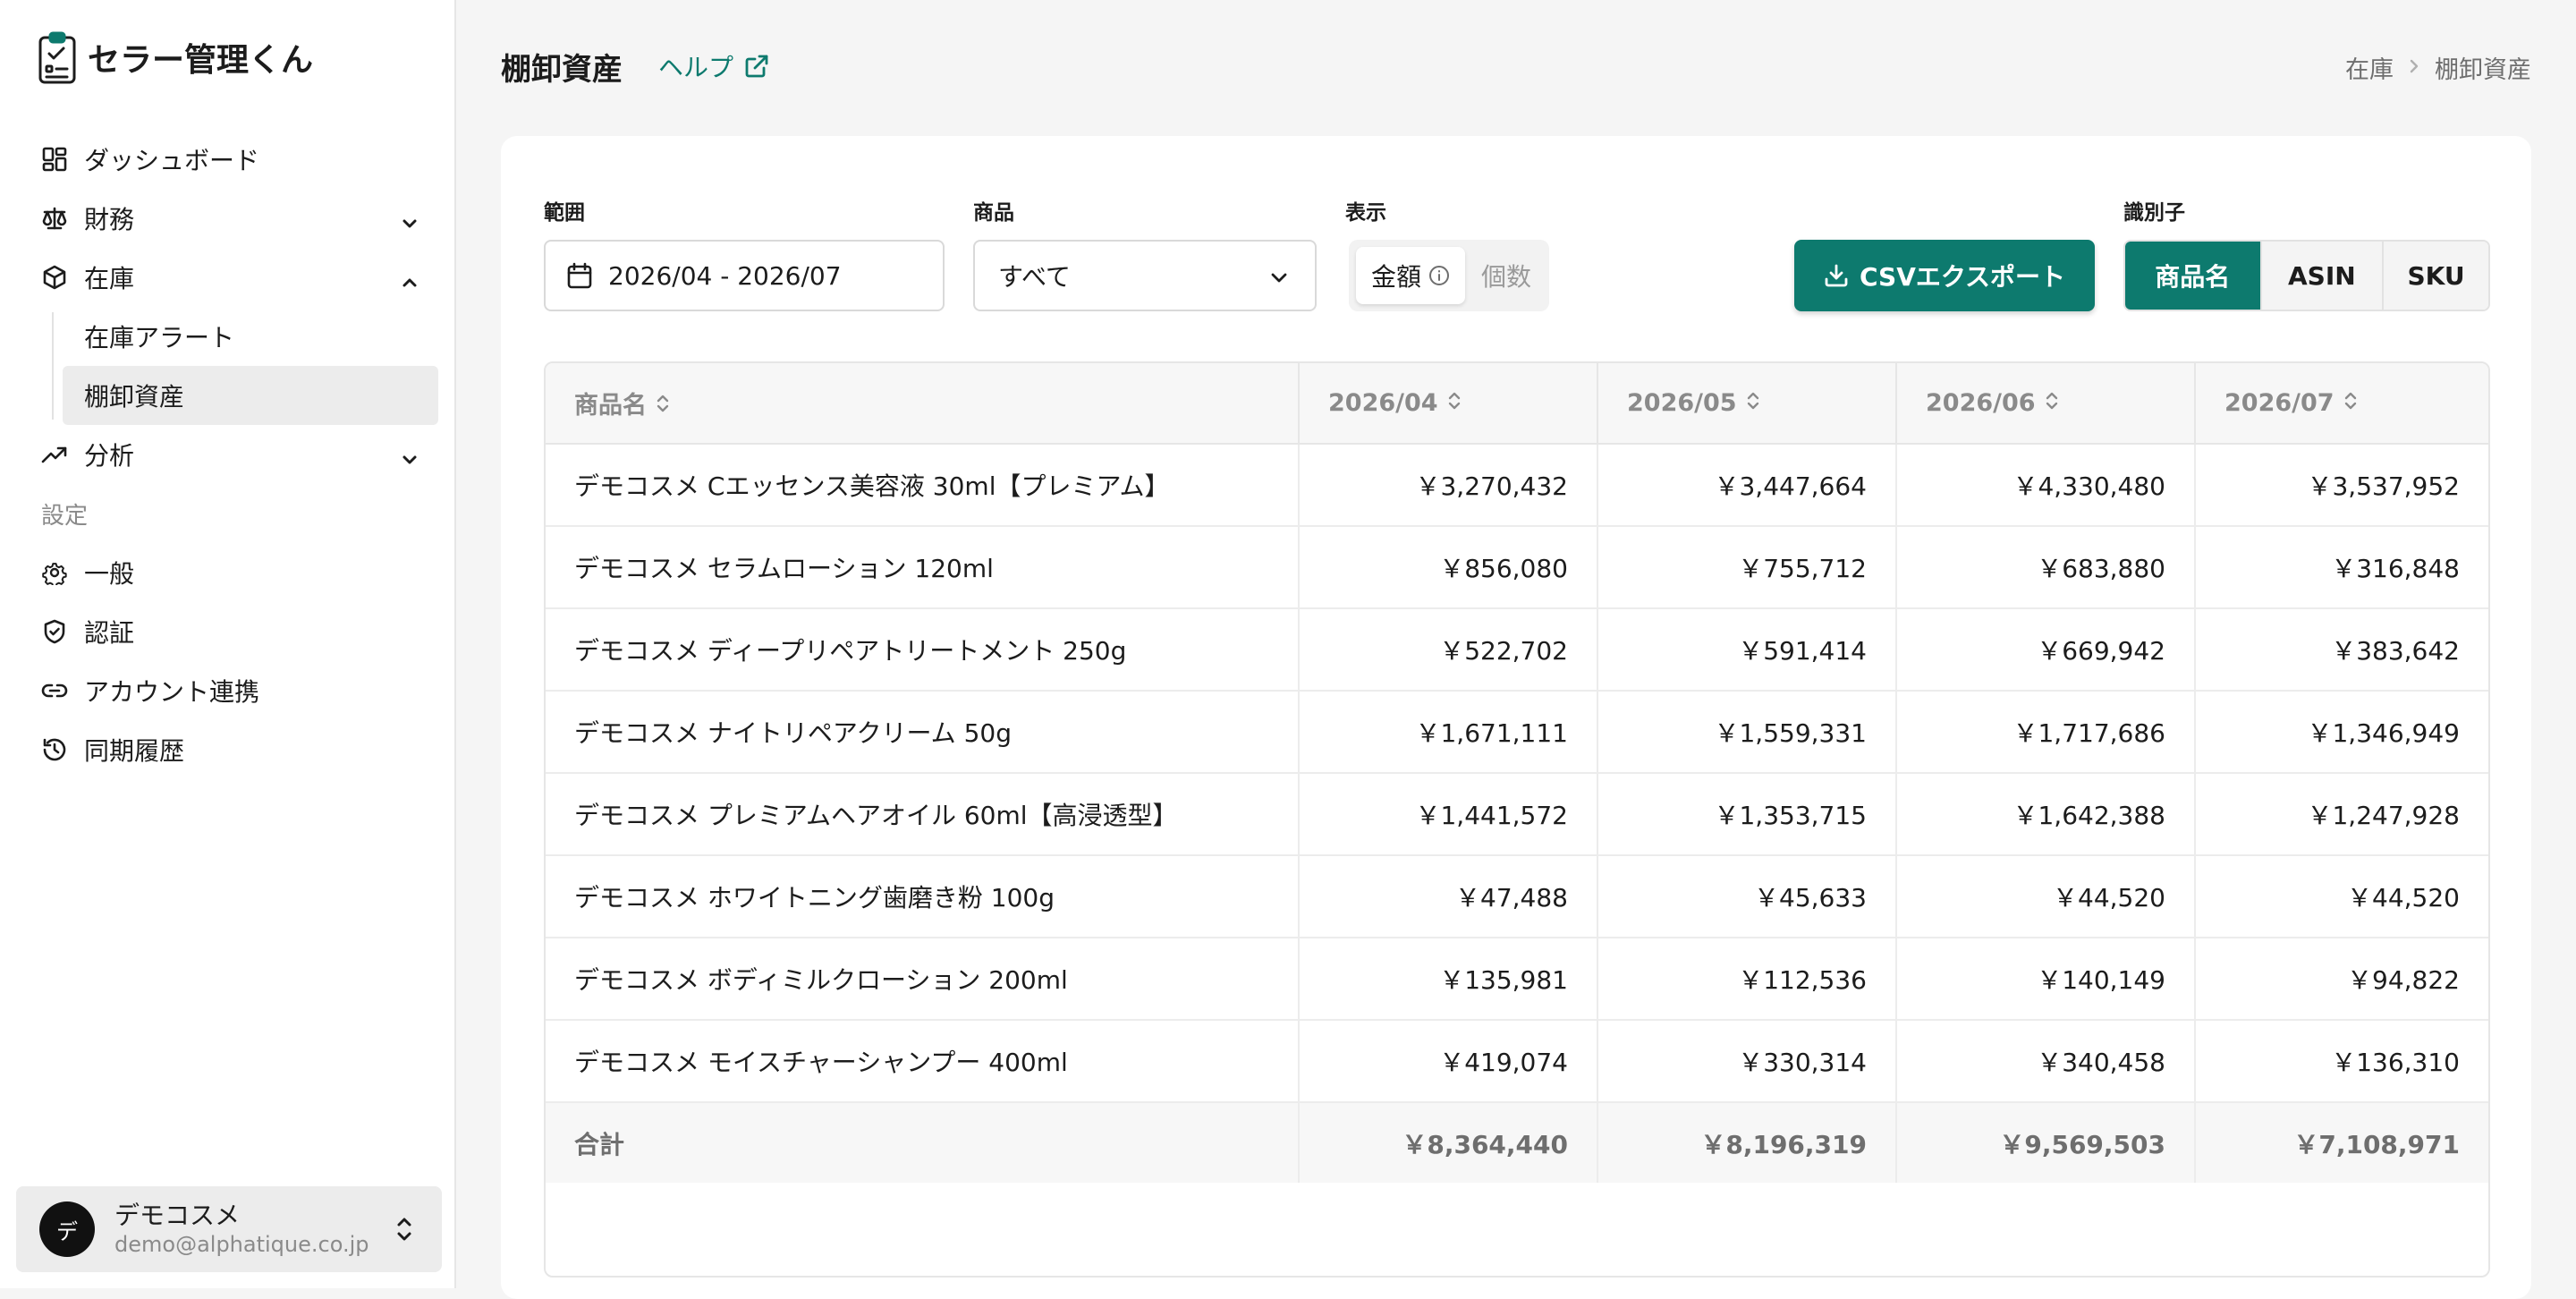 This screenshot has width=2576, height=1299. What do you see at coordinates (1447, 650) in the screenshot?
I see `table-cell: ￥522,702` at bounding box center [1447, 650].